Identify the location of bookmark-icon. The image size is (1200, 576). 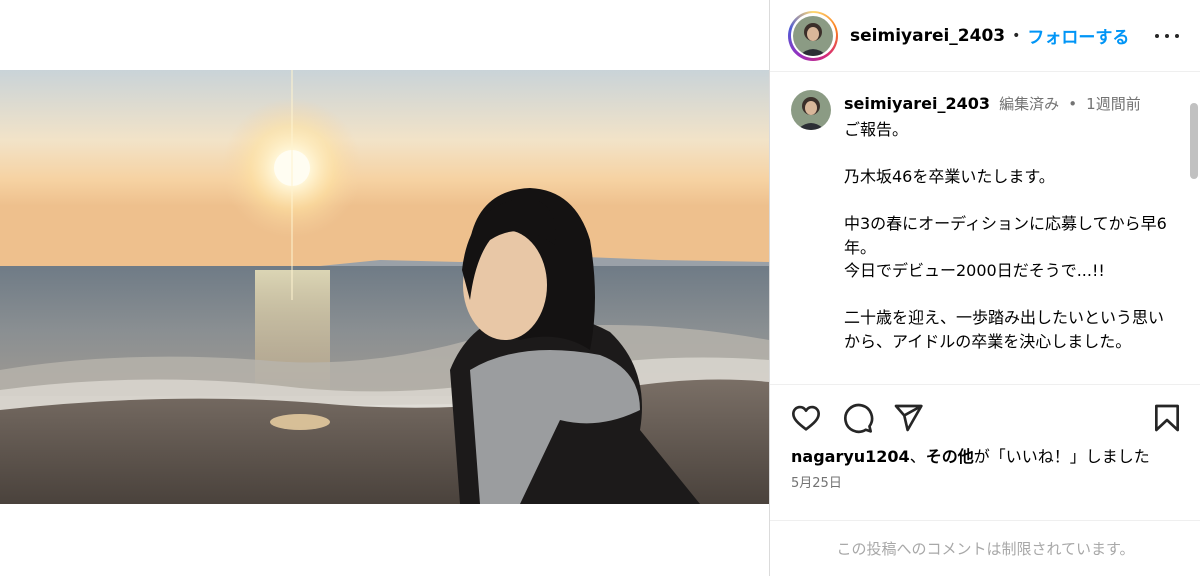
(1167, 418).